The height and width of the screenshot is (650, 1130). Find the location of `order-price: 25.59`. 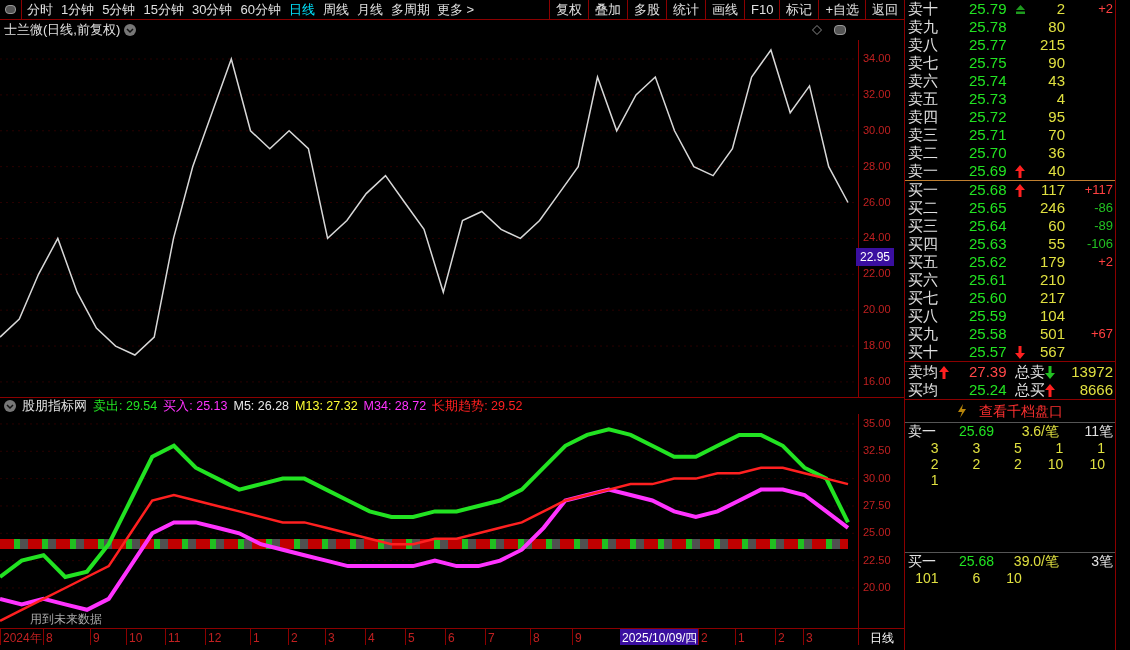

order-price: 25.59 is located at coordinates (988, 315).